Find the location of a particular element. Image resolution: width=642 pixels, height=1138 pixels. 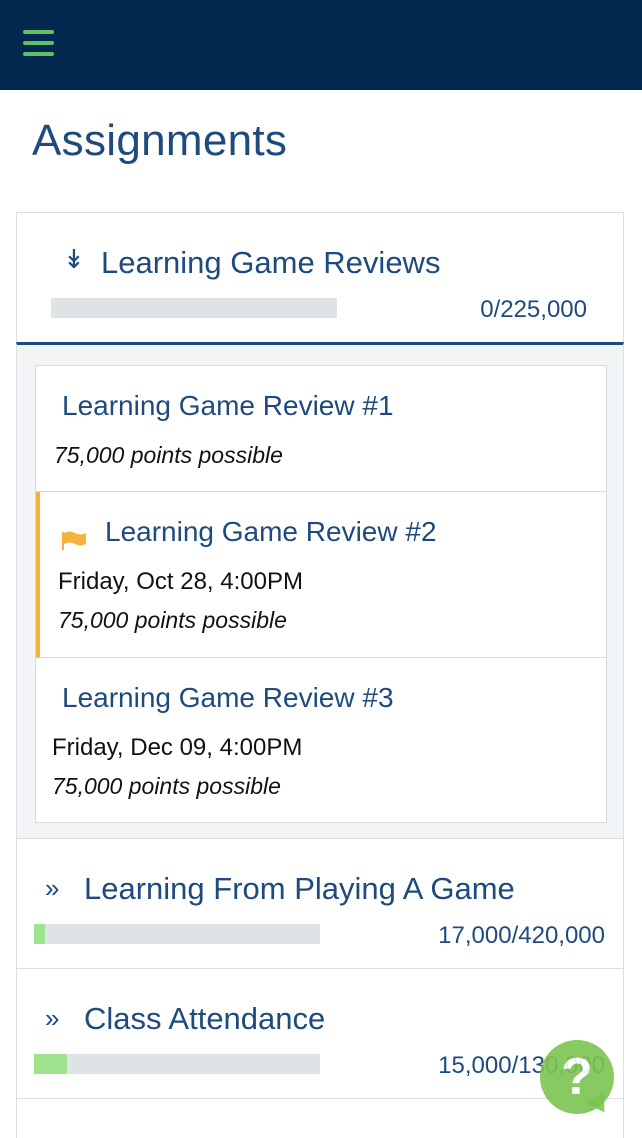

category-next-partial is located at coordinates (320, 1118).